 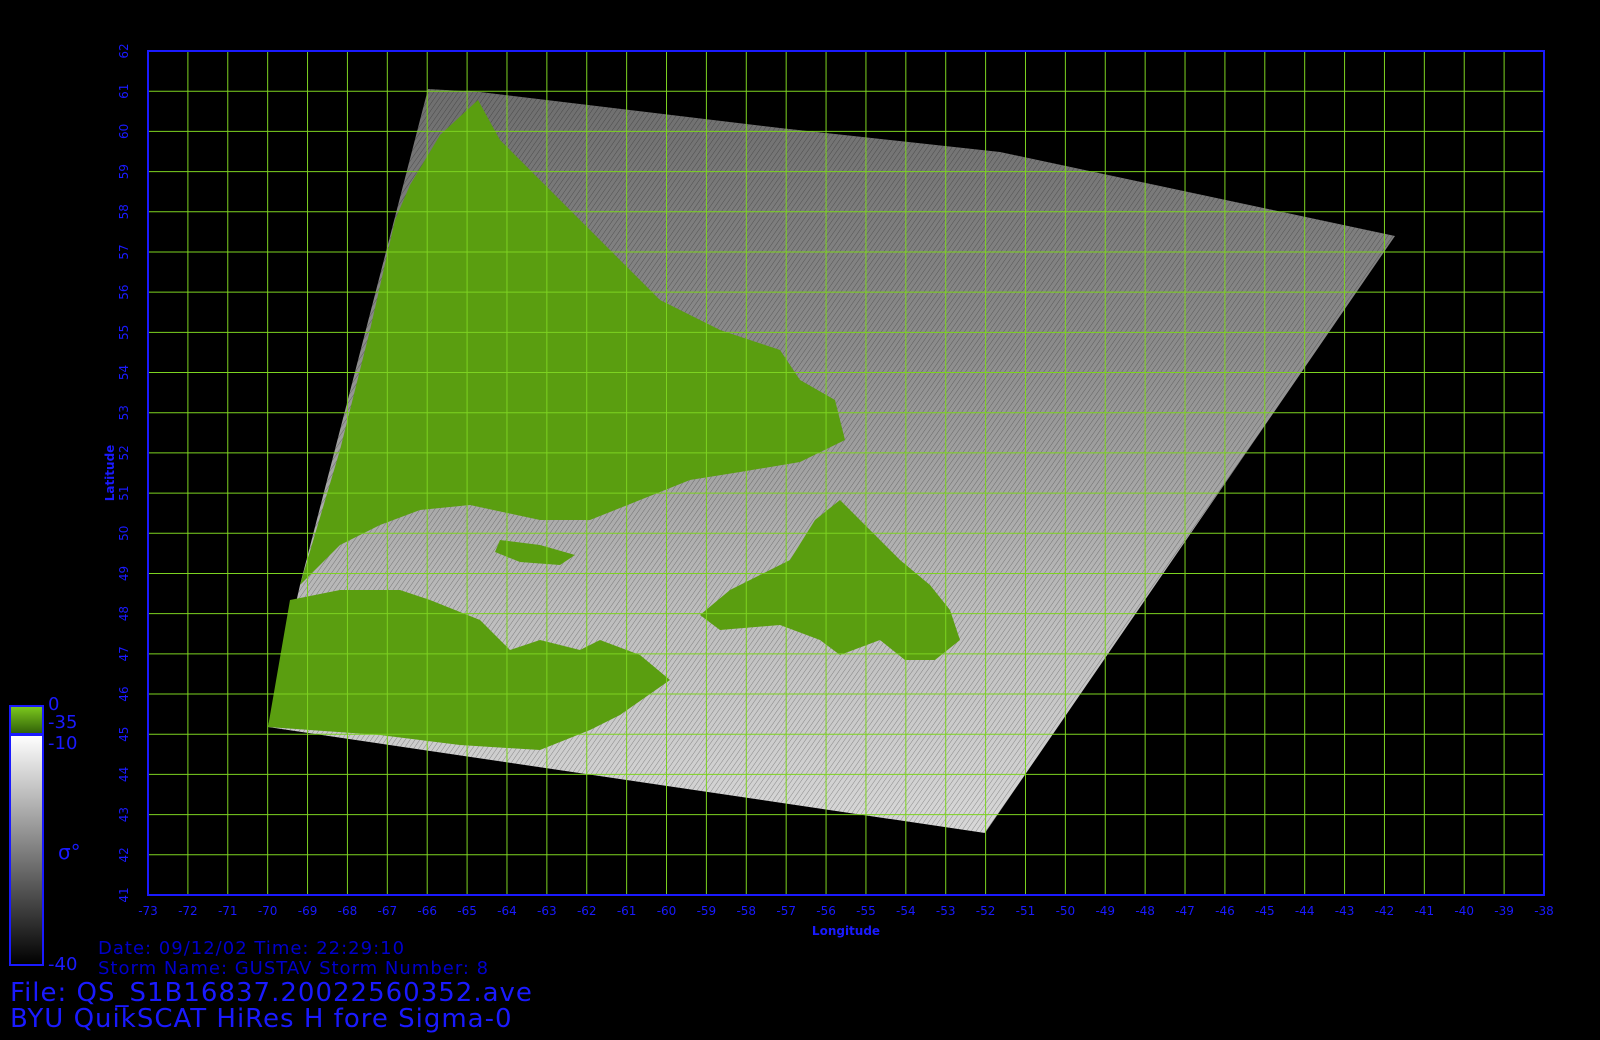 I want to click on y-axis-title: Latitude, so click(x=110, y=473).